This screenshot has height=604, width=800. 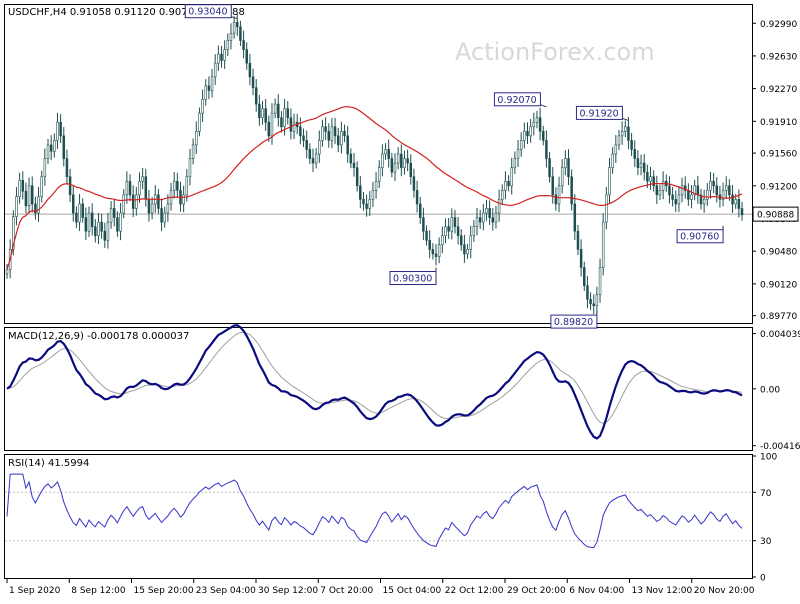 What do you see at coordinates (573, 322) in the screenshot?
I see `annotation-label: 0.89820` at bounding box center [573, 322].